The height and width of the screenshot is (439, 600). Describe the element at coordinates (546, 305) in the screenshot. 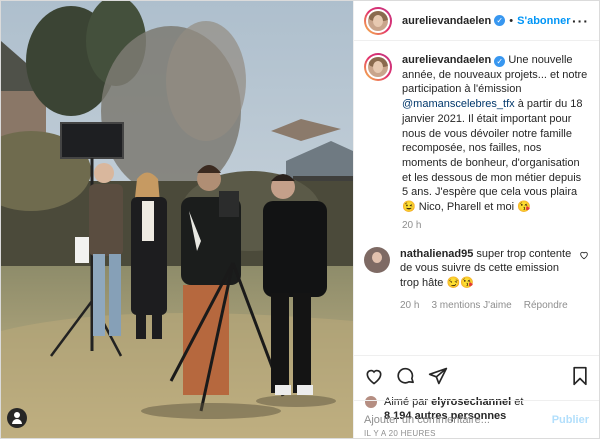

I see `reply-button: Répondre` at that location.